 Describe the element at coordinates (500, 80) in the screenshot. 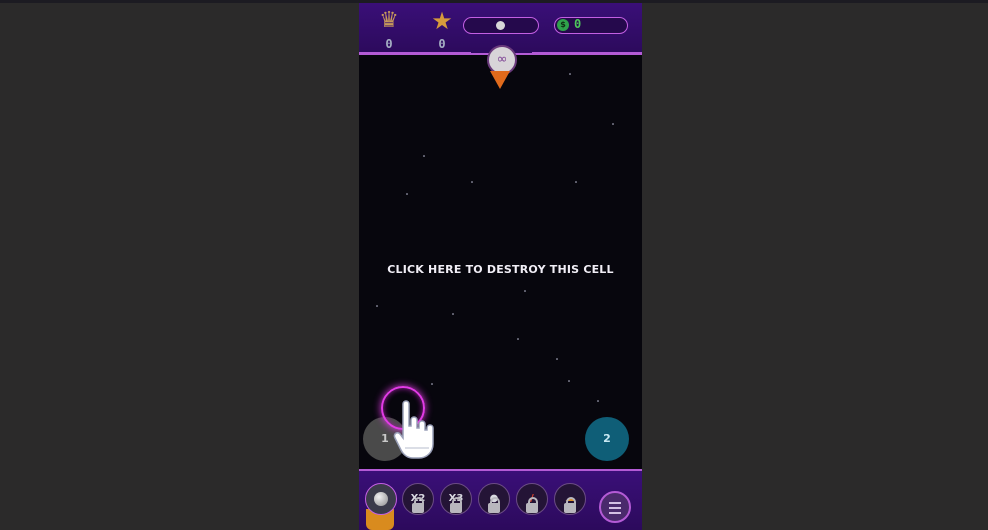

I see `aim-arrow-icon` at that location.